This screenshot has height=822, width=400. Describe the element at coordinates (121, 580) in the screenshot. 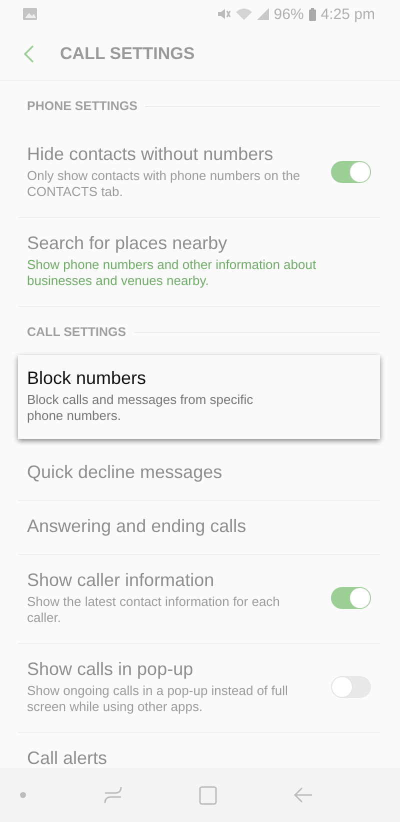

I see `setting-title: Show caller information` at that location.